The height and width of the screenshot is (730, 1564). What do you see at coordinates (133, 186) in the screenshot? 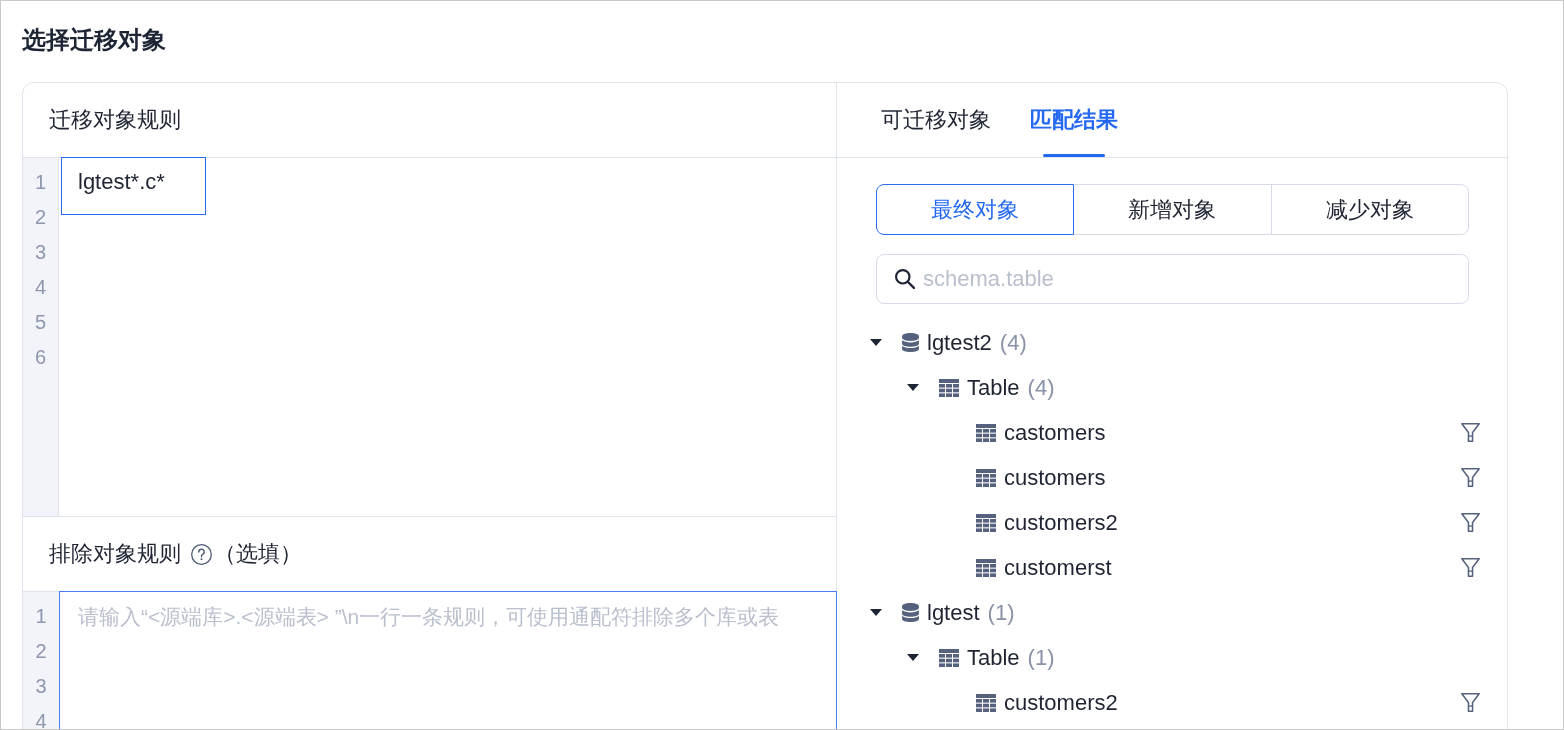
I see `rule-text: lgtest*.c*` at bounding box center [133, 186].